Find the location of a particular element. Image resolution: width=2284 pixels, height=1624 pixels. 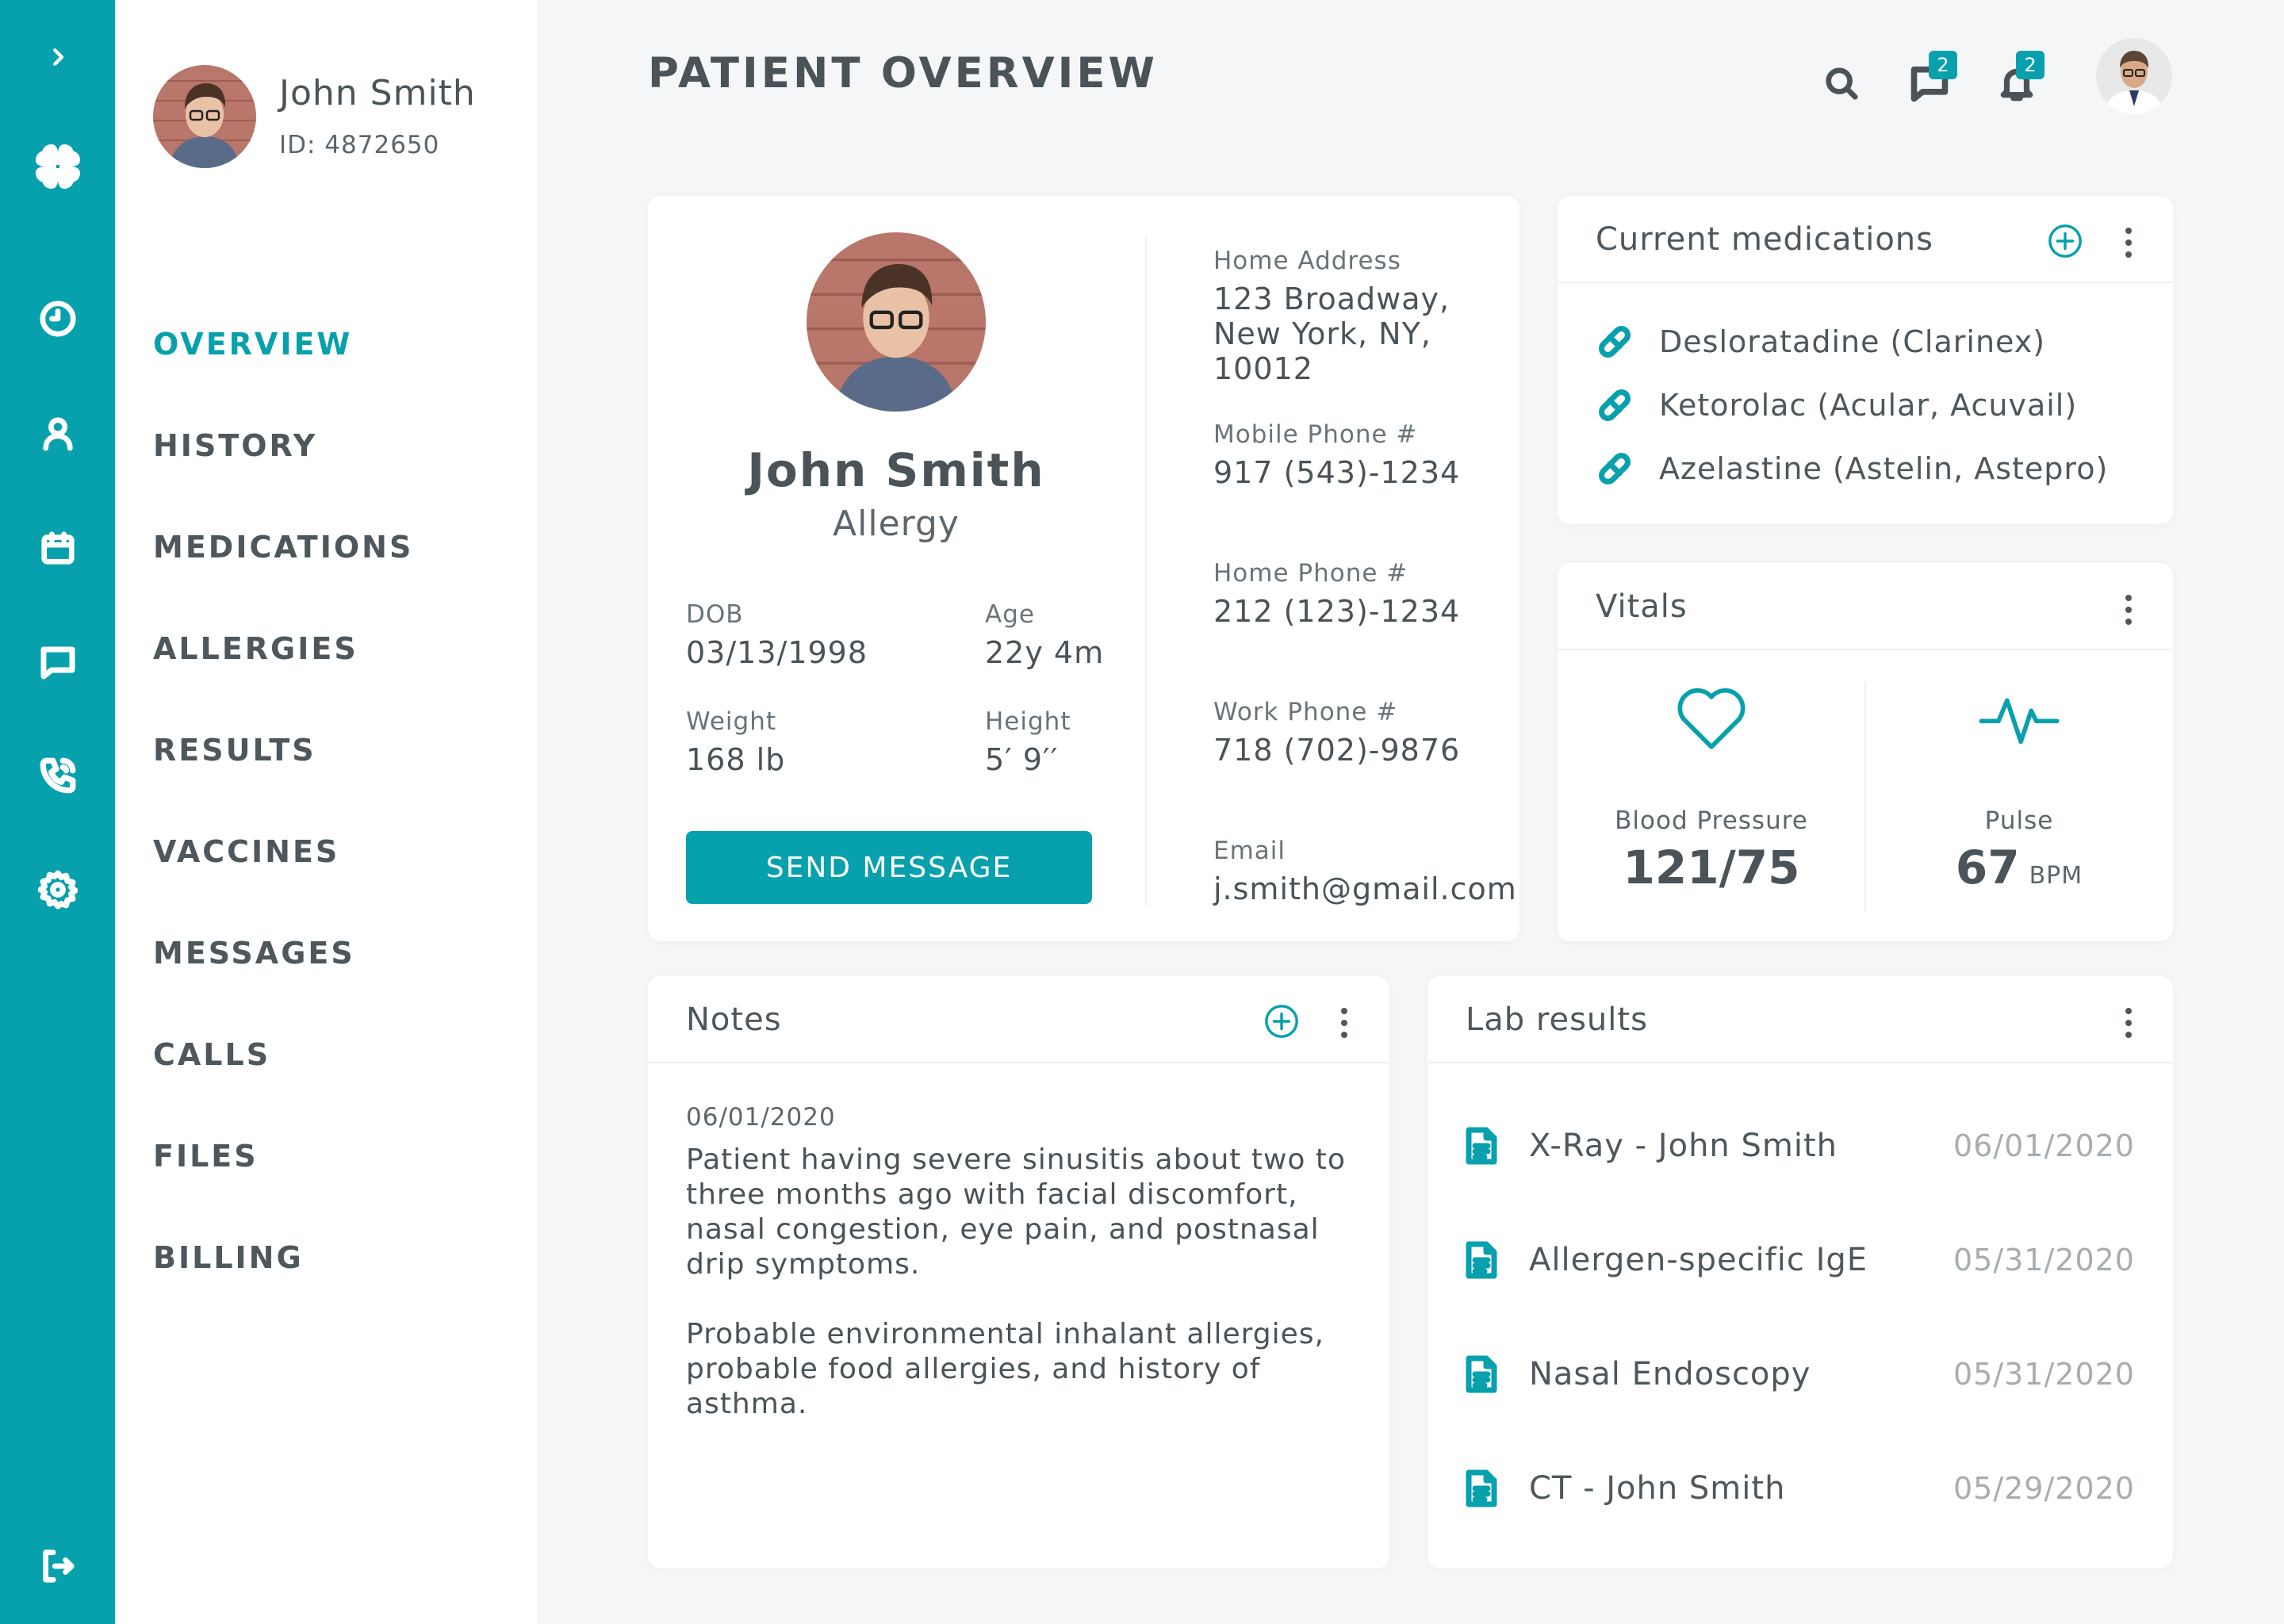

home-address-label: Home Address is located at coordinates (1307, 261).